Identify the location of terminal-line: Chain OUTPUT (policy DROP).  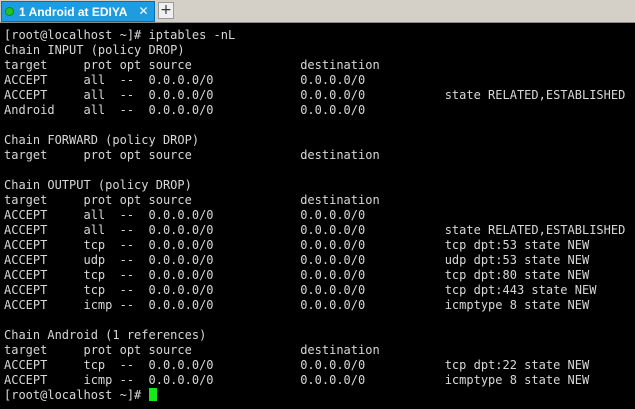
(98, 185).